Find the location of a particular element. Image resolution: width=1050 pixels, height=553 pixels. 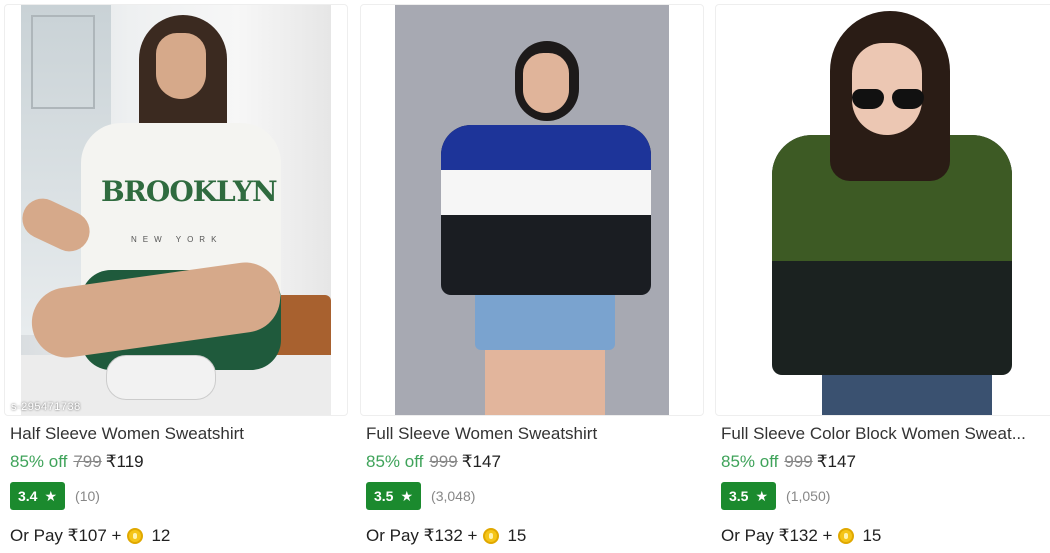

rating-row: 3.5 ★ (1,050) is located at coordinates (775, 496).